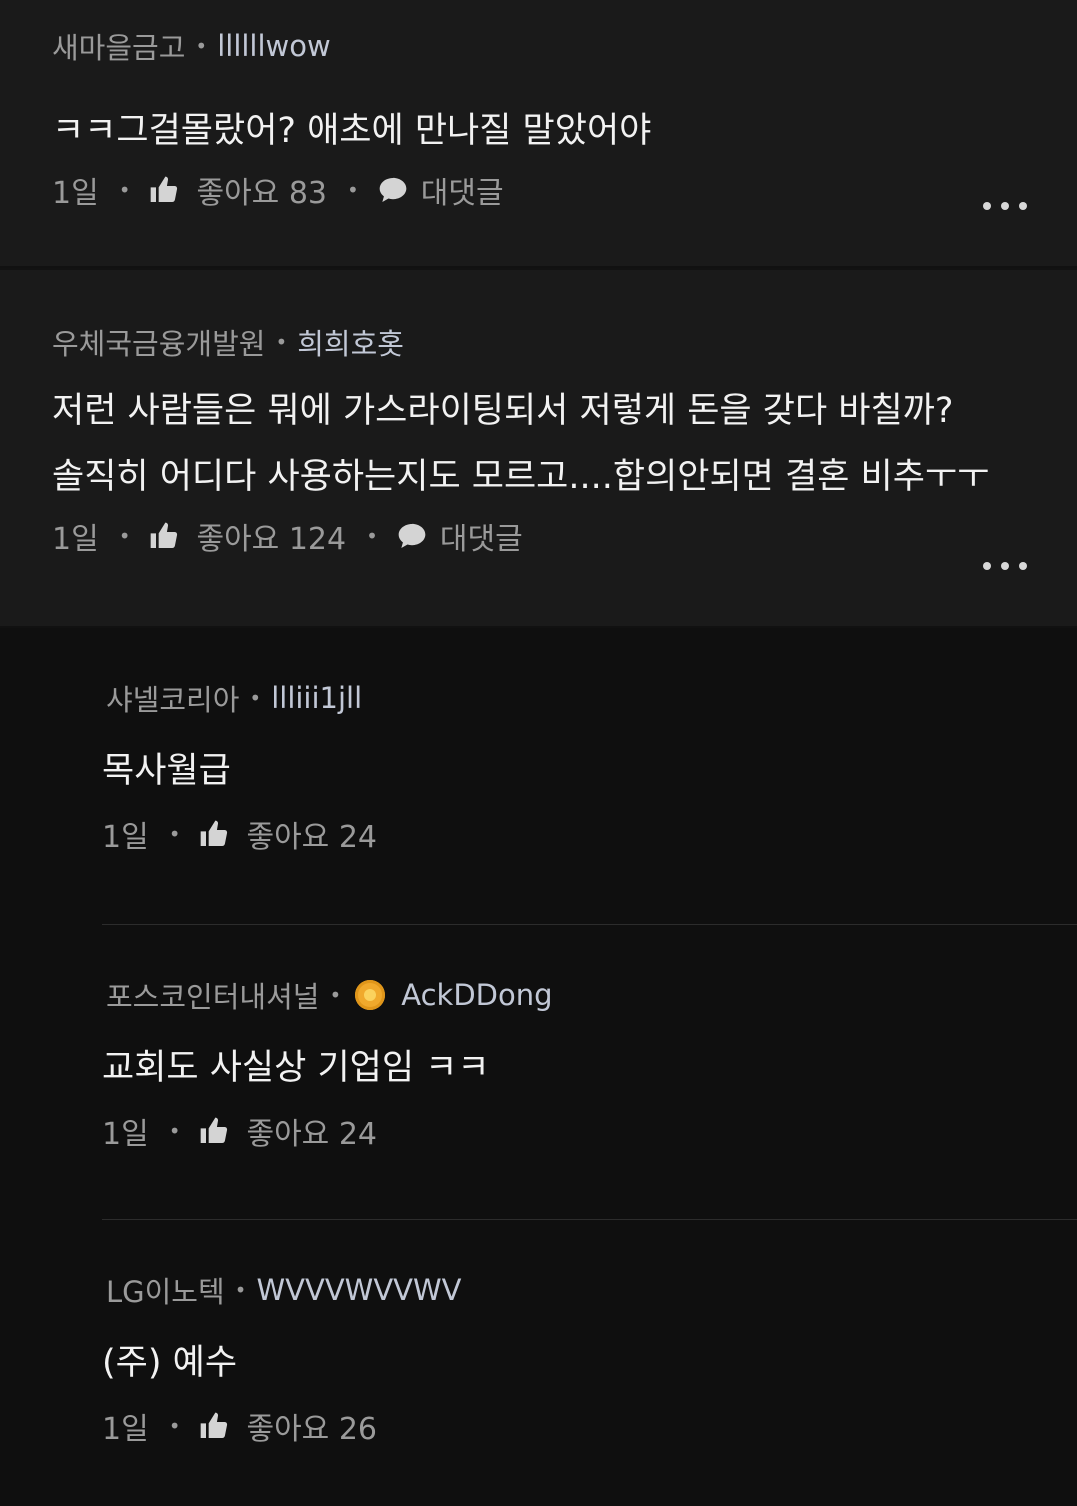 This screenshot has height=1506, width=1077. I want to click on company-name: 새마을금고, so click(119, 48).